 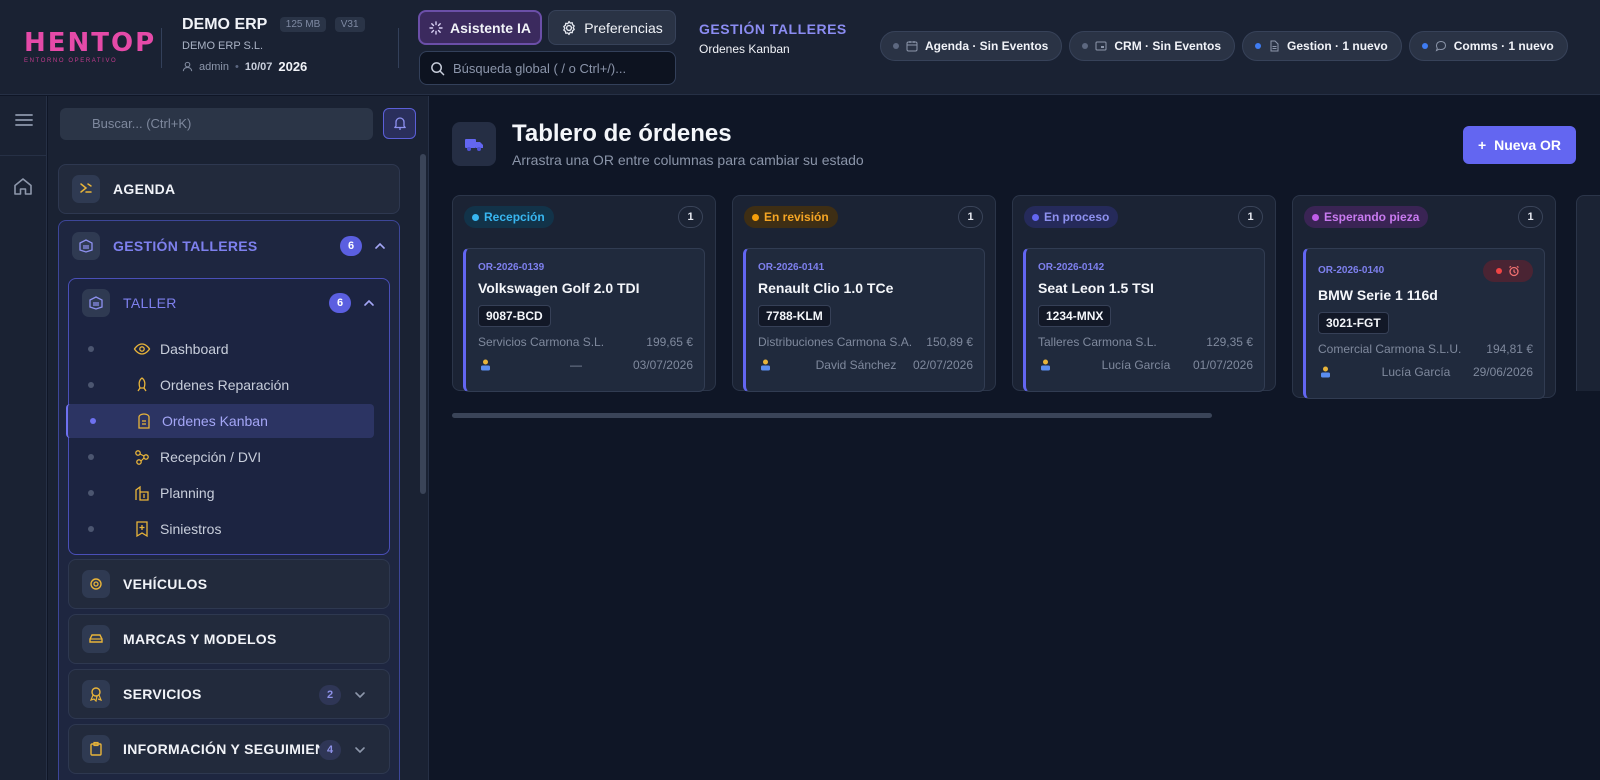 What do you see at coordinates (1390, 349) in the screenshot?
I see `client-name: Comercial Carmona S.L.U.` at bounding box center [1390, 349].